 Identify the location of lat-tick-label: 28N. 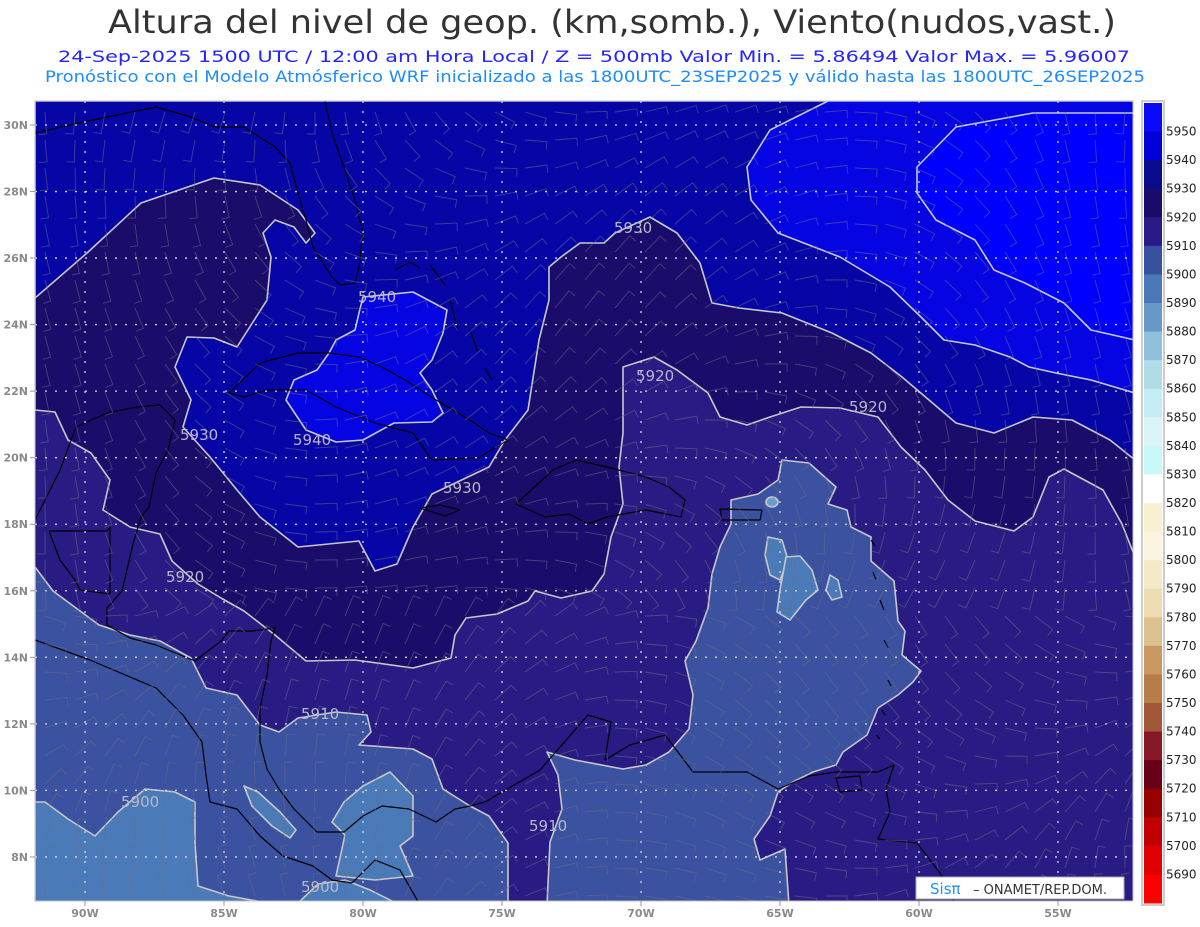
(15, 192).